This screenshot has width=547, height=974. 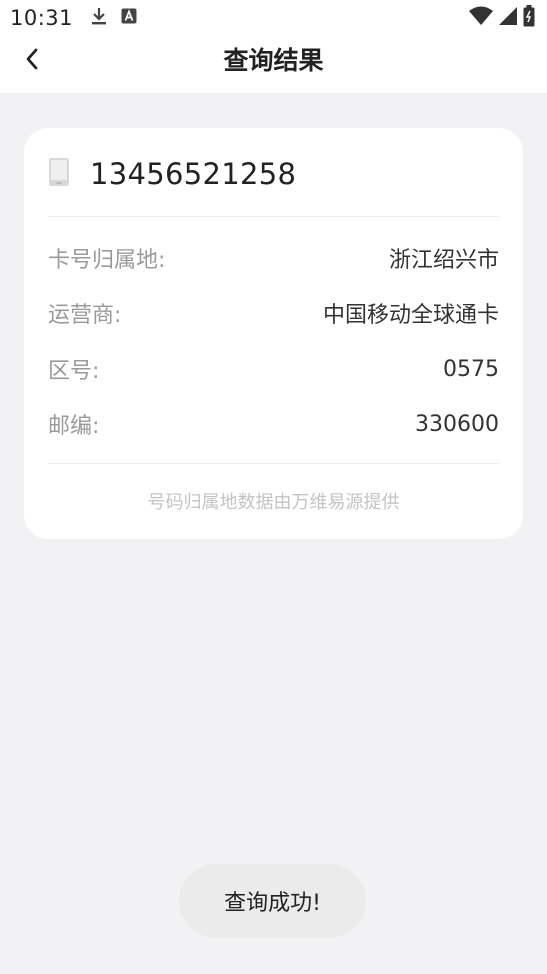 I want to click on status-bar: 10:31, so click(x=273, y=18).